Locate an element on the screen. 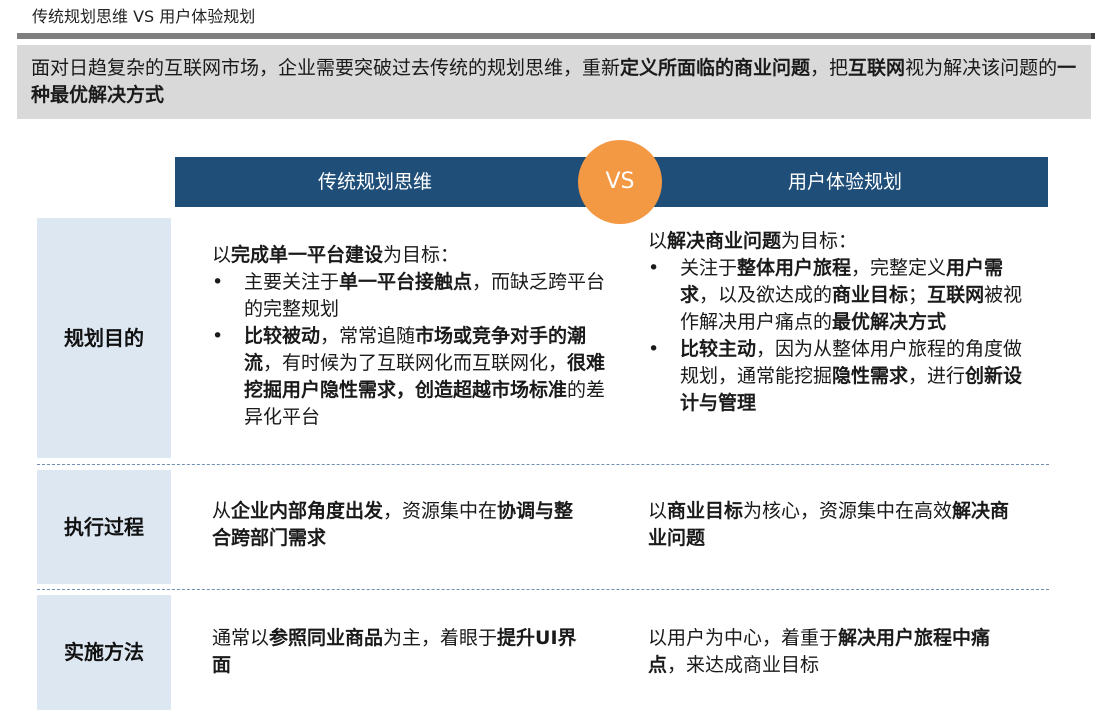 The image size is (1109, 715). emphasis-text: 解决商业问题 is located at coordinates (724, 241).